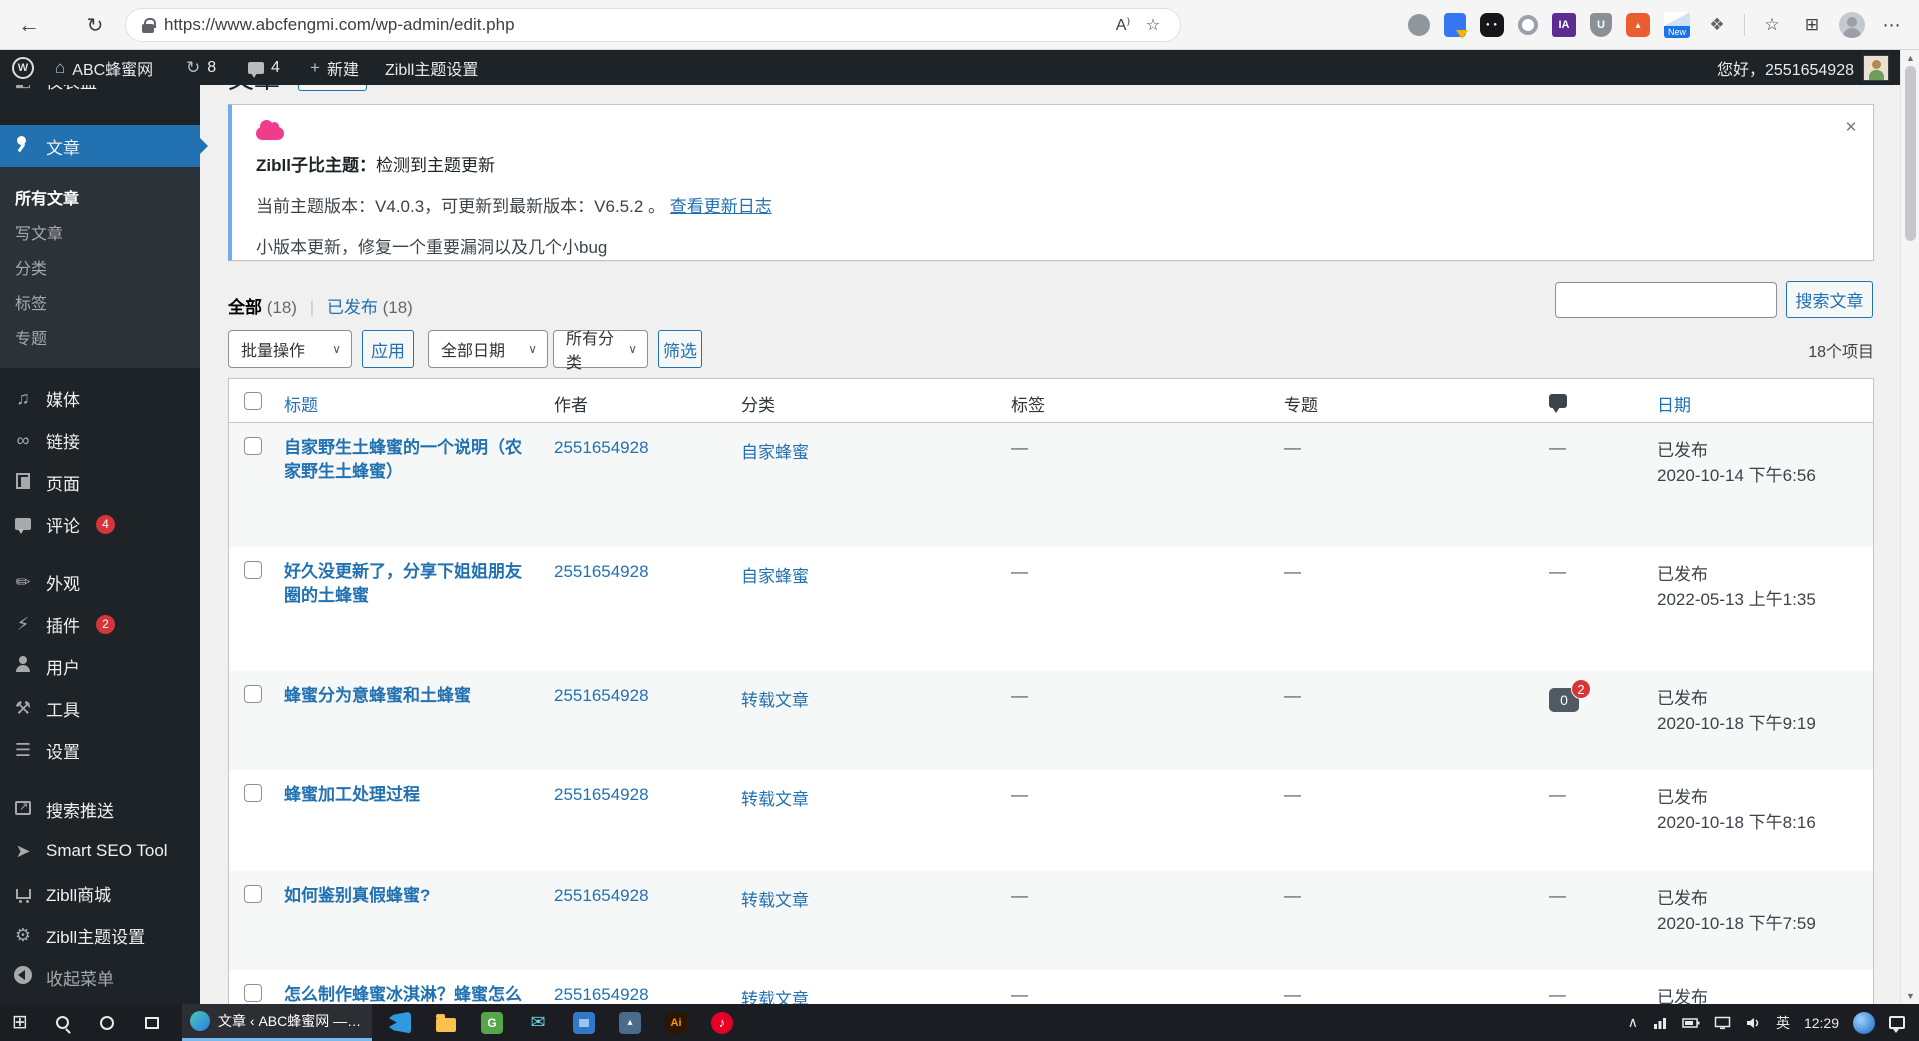  What do you see at coordinates (23, 67) in the screenshot?
I see `wp-logo: W` at bounding box center [23, 67].